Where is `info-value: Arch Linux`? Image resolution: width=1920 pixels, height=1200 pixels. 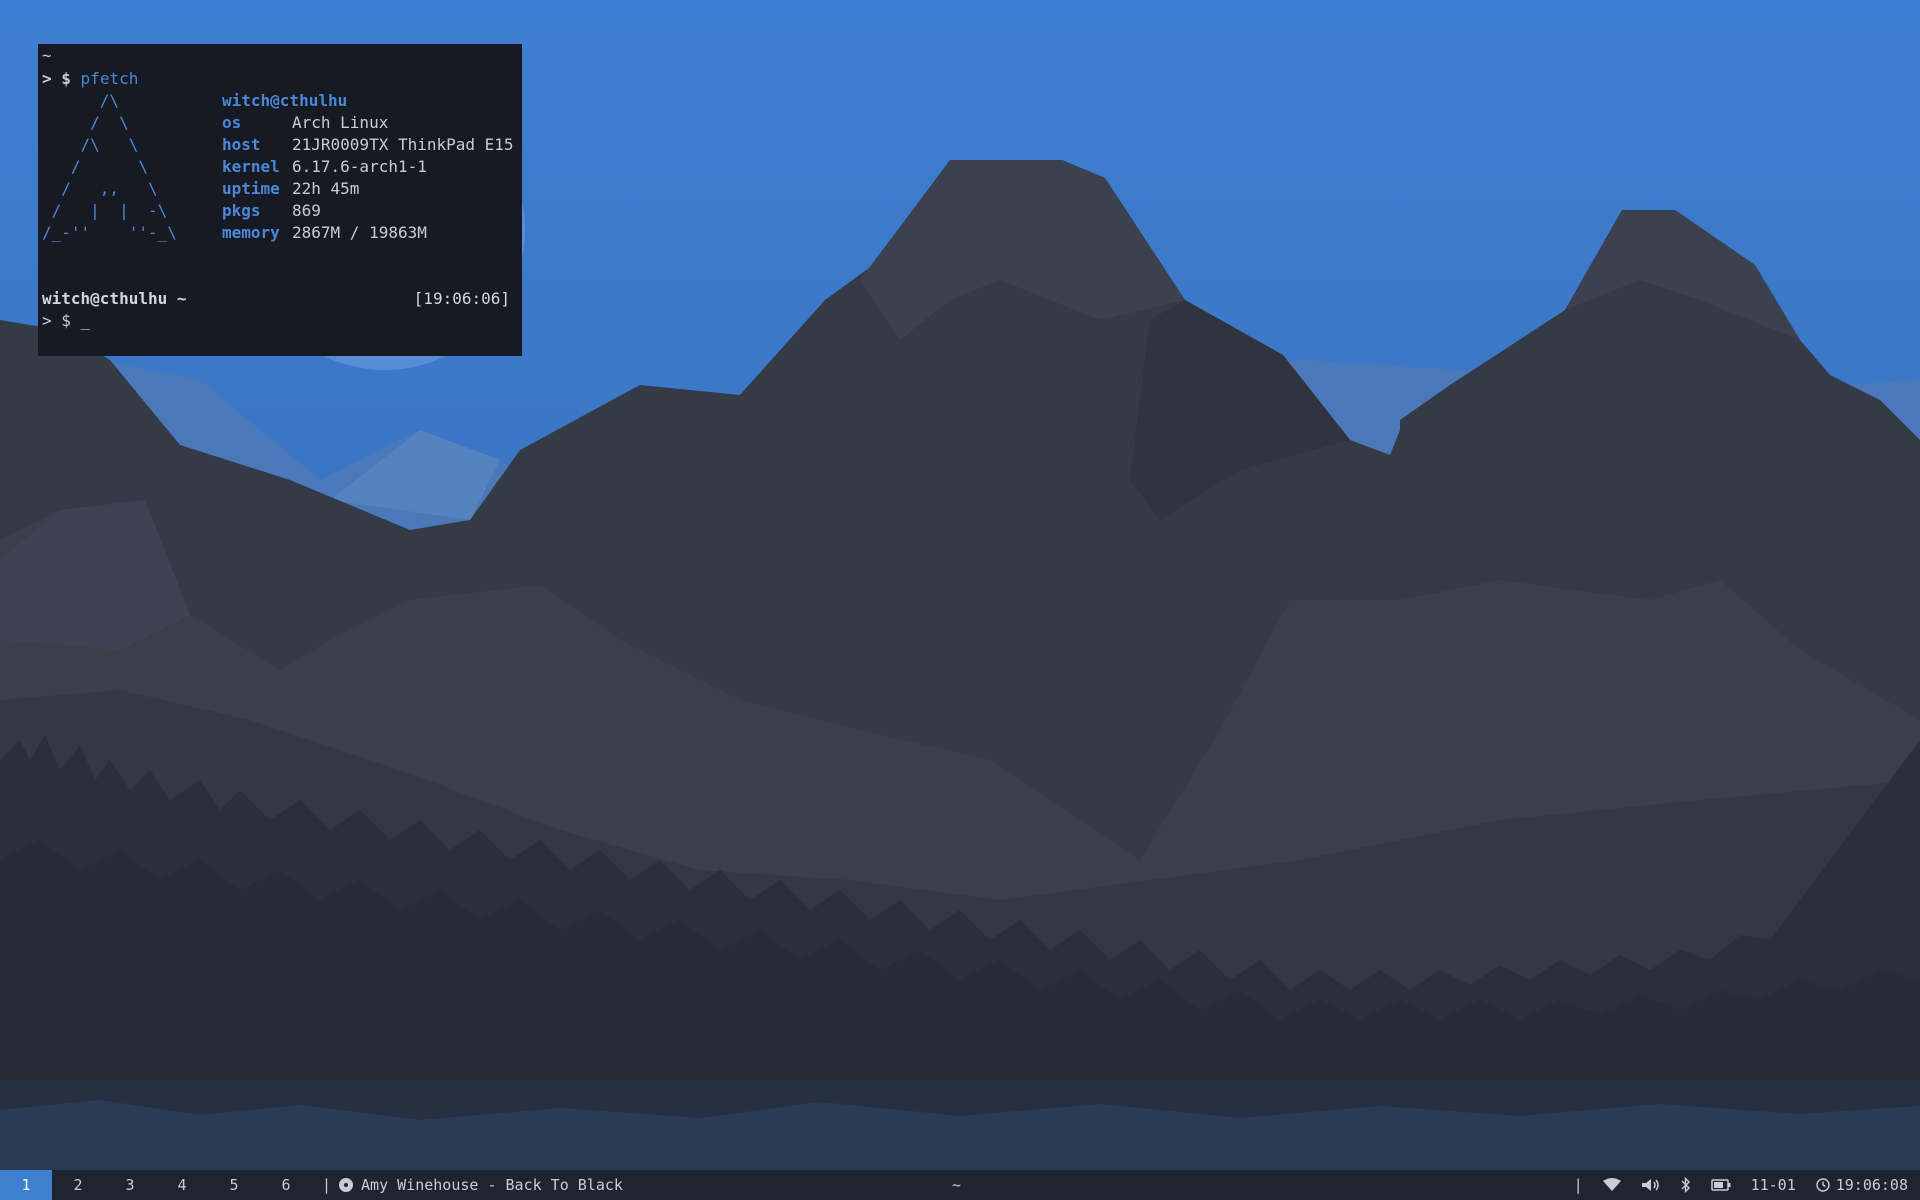
info-value: Arch Linux is located at coordinates (340, 122).